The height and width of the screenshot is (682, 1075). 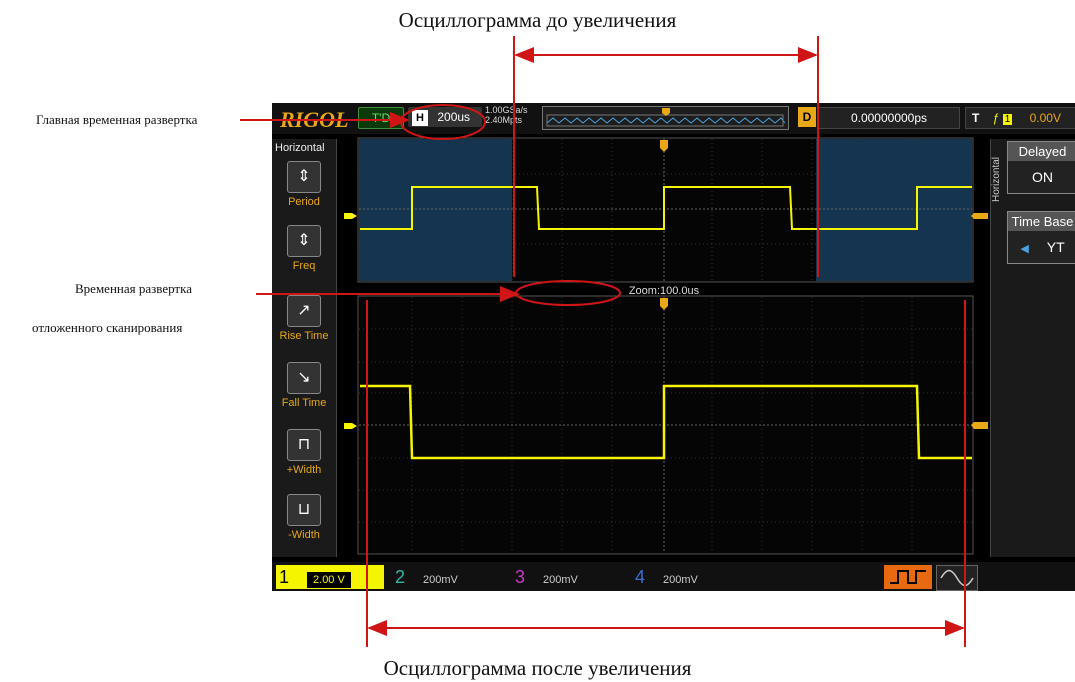 I want to click on main-timebase-ellipse, so click(x=443, y=122).